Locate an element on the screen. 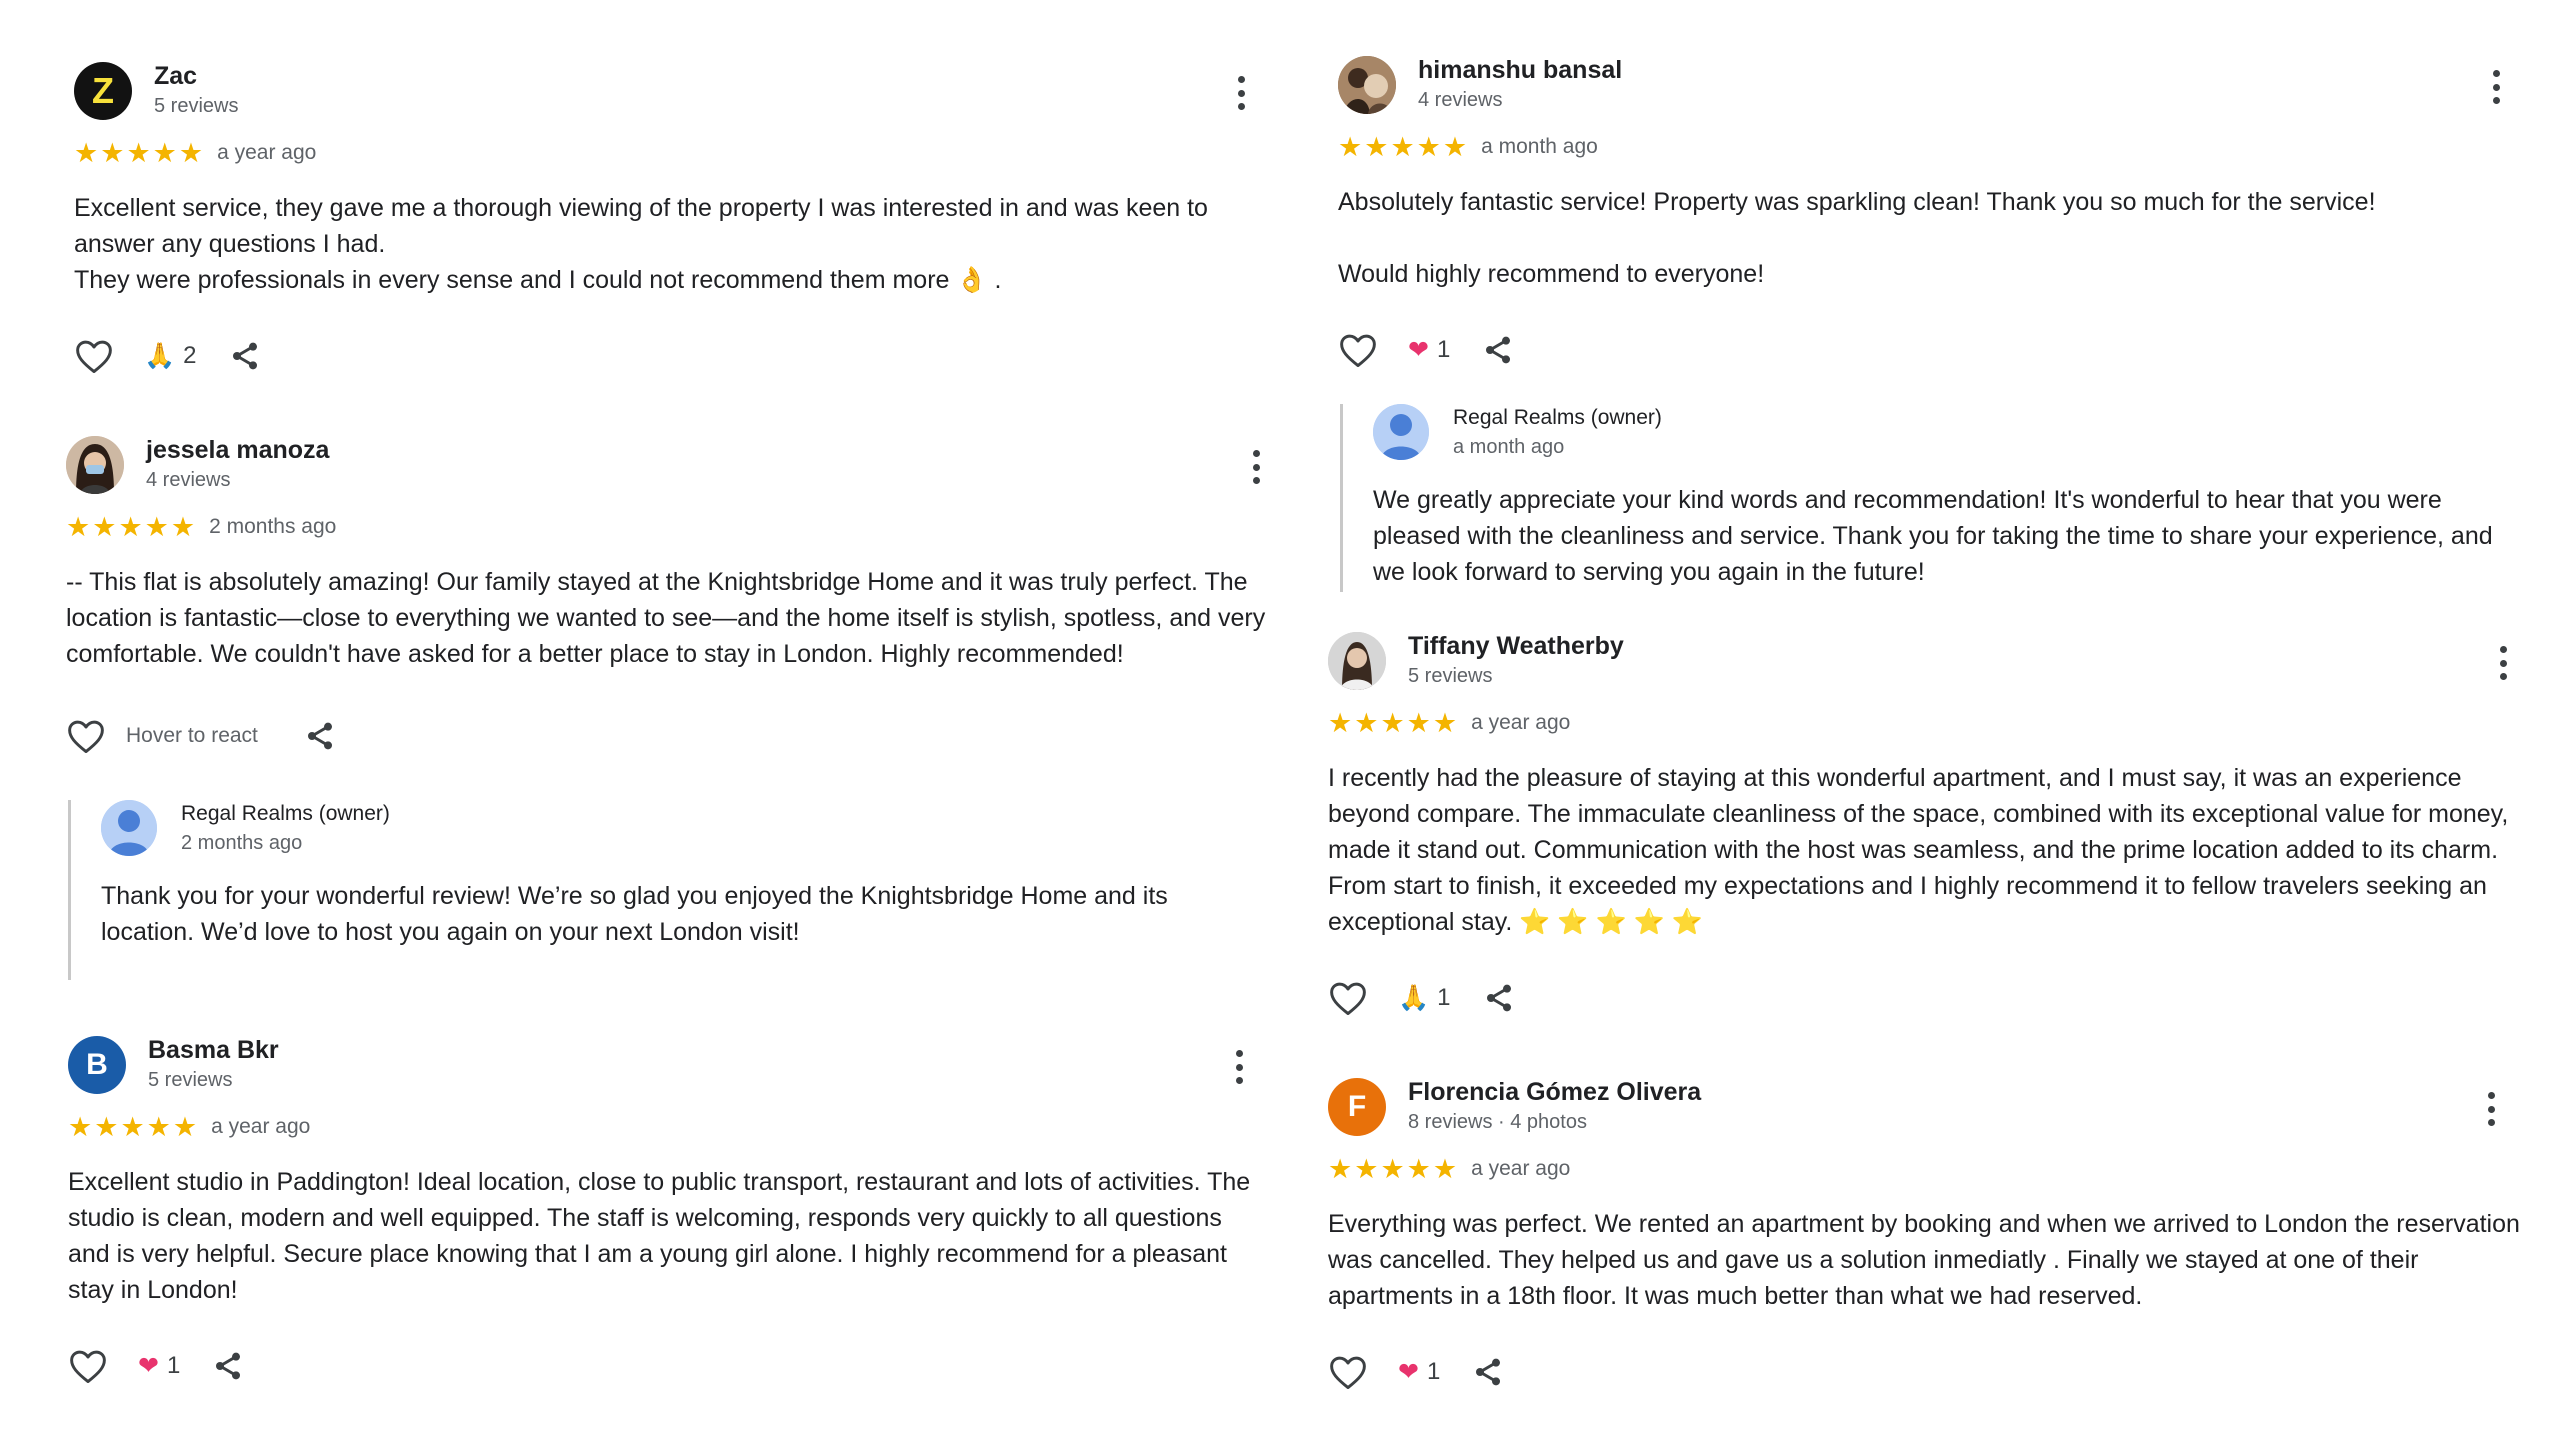 This screenshot has width=2560, height=1440. avatar: B is located at coordinates (97, 1065).